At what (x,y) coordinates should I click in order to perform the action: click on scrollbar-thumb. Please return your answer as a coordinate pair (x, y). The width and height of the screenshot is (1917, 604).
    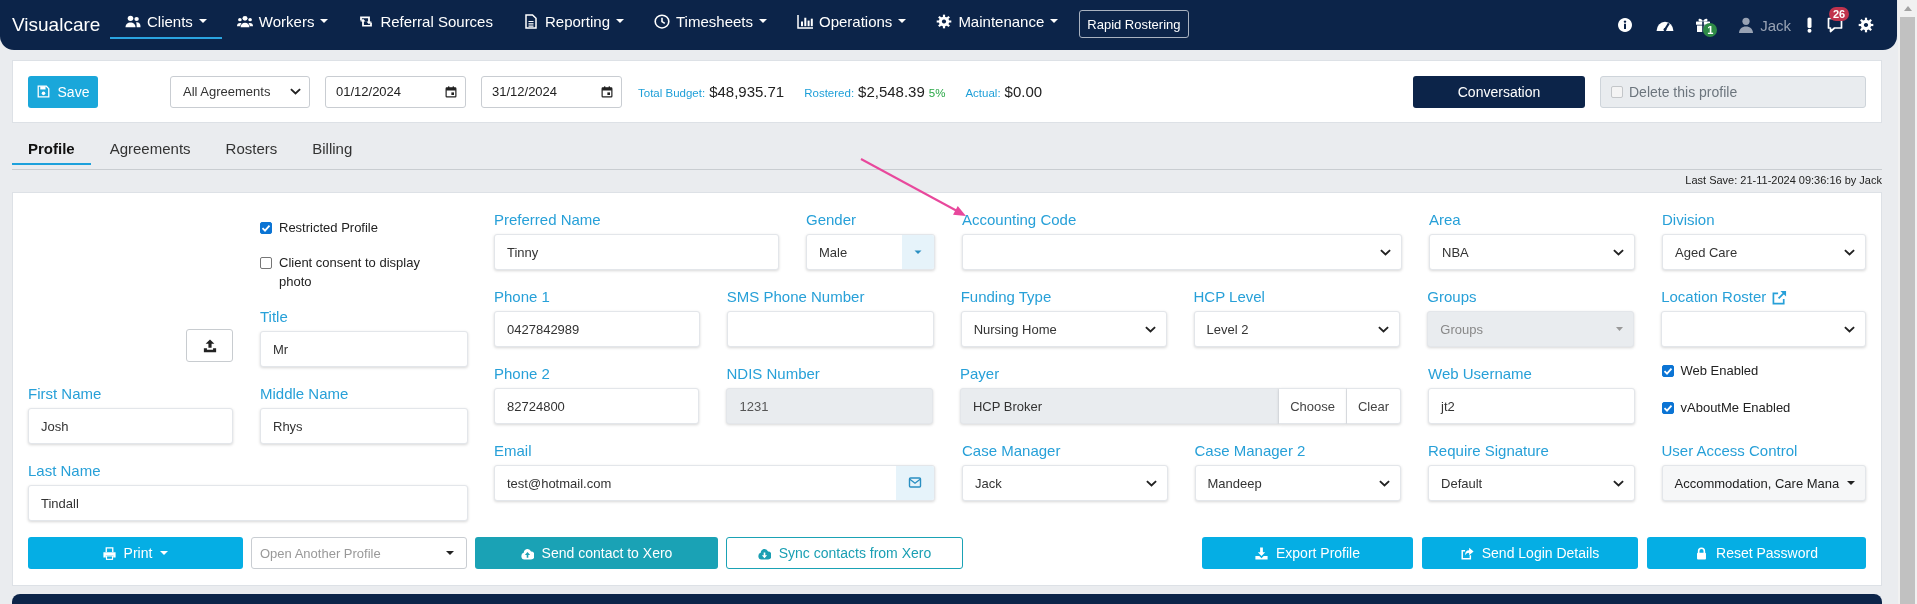
    Looking at the image, I should click on (1907, 310).